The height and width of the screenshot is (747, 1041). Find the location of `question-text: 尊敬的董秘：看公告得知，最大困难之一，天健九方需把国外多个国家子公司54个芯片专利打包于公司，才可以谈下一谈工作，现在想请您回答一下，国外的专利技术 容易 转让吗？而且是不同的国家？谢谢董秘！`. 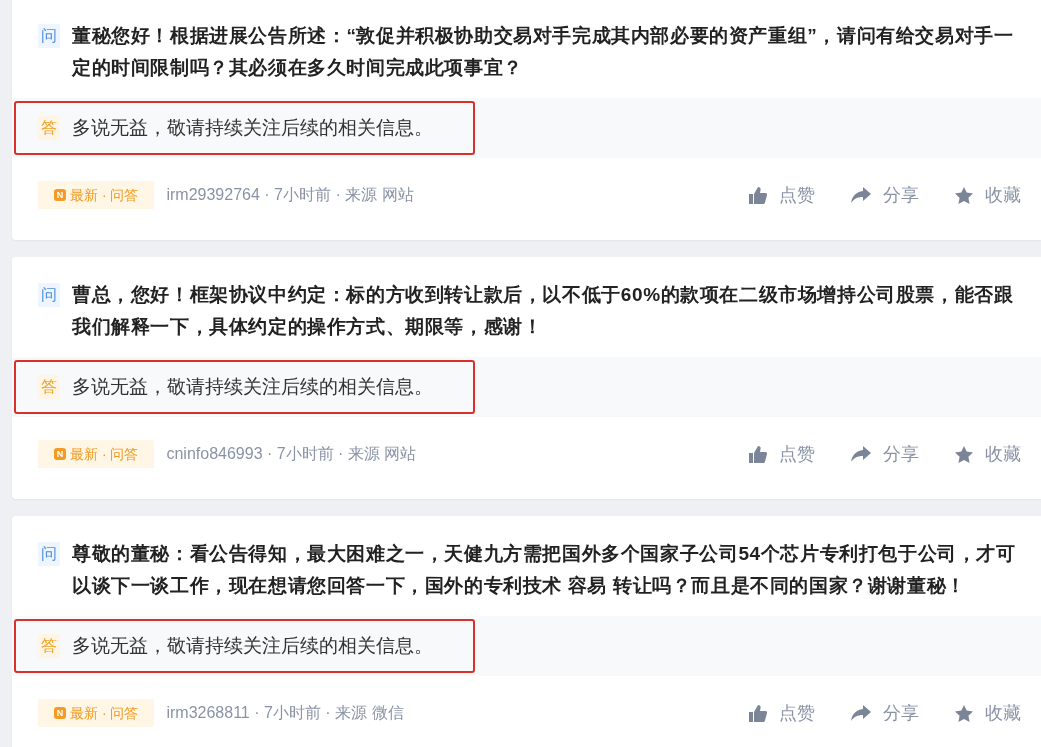

question-text: 尊敬的董秘：看公告得知，最大困难之一，天健九方需把国外多个国家子公司54个芯片专利打包于公司，才可以谈下一谈工作，现在想请您回答一下，国外的专利技术 容易 转让吗？而且是不同的国家？谢谢董秘！ is located at coordinates (544, 570).